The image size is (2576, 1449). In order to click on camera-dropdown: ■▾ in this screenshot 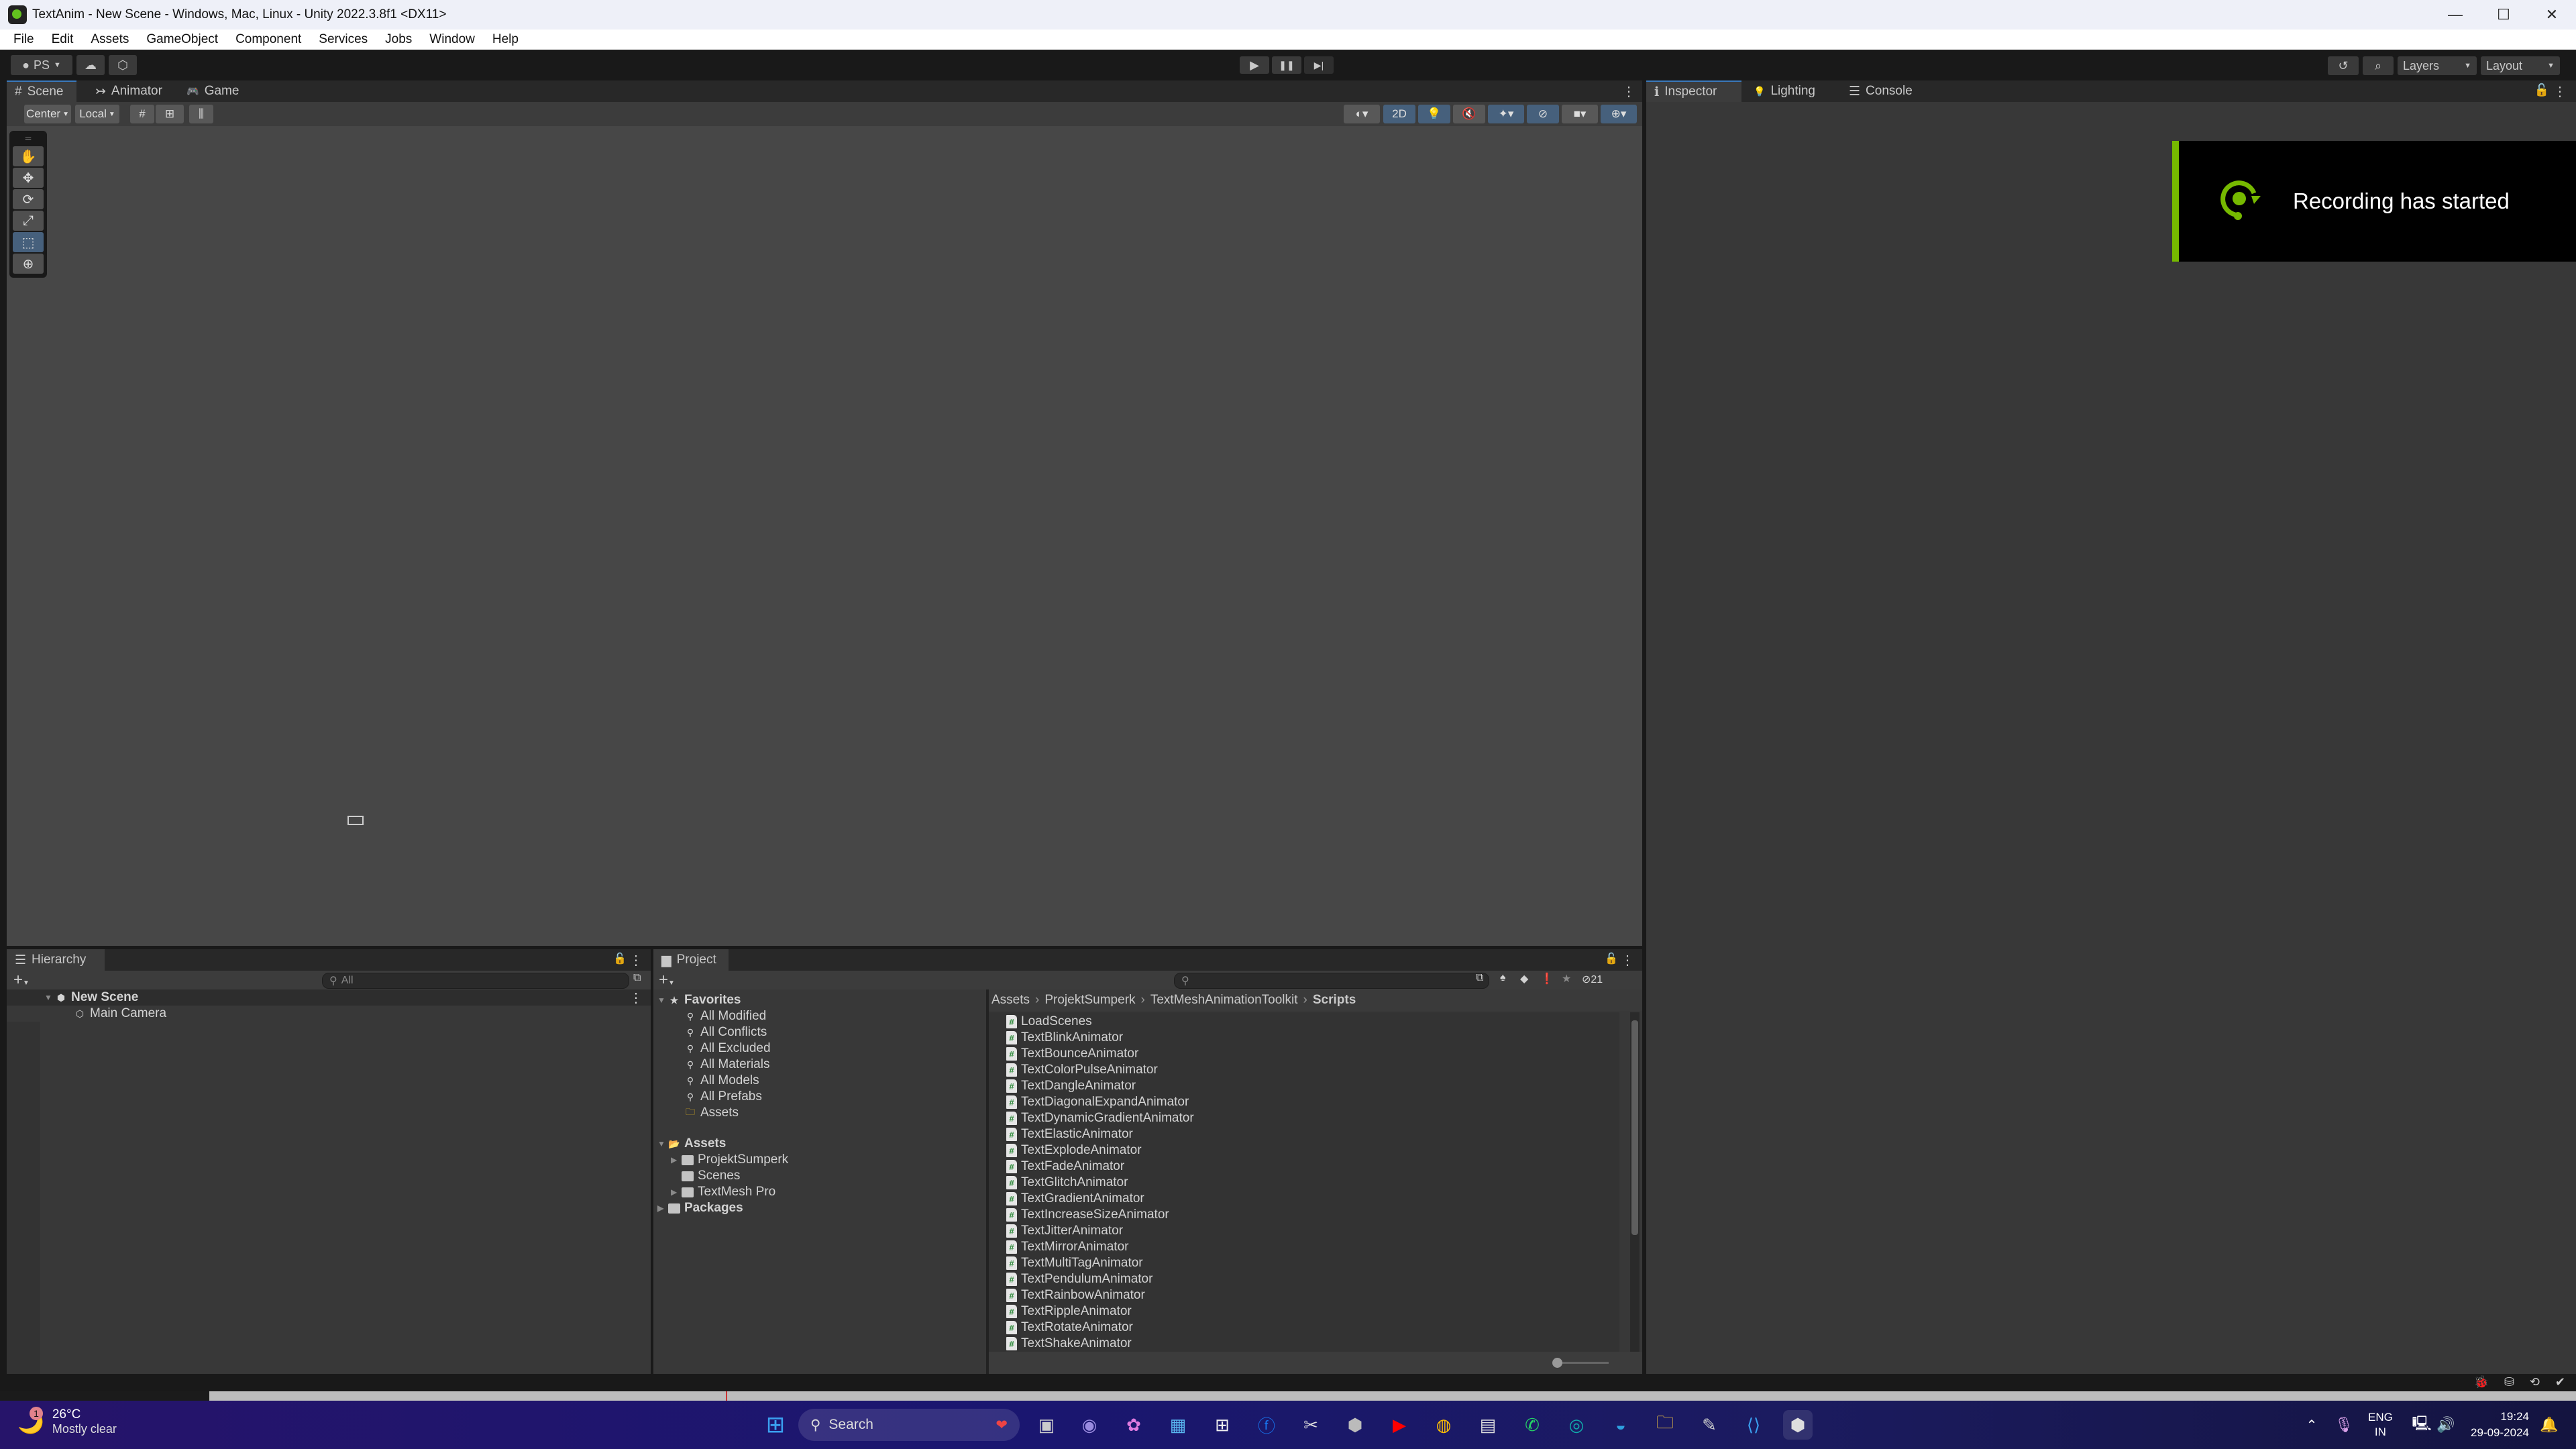, I will do `click(1580, 114)`.